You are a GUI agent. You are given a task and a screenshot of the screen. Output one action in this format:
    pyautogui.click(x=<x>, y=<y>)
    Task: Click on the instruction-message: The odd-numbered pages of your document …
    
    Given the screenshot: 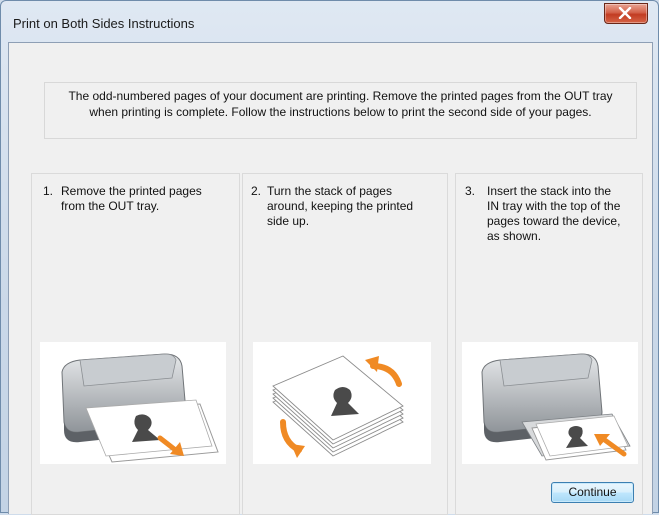 What is the action you would take?
    pyautogui.click(x=340, y=110)
    